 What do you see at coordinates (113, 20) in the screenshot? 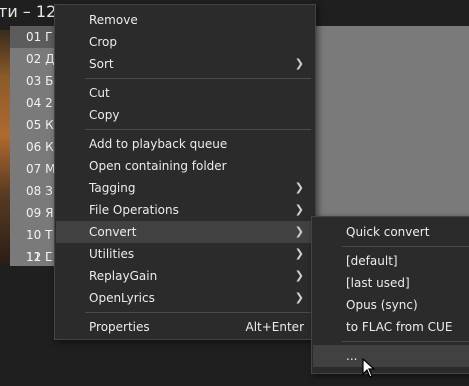
I see `menu-item-label: Remove` at bounding box center [113, 20].